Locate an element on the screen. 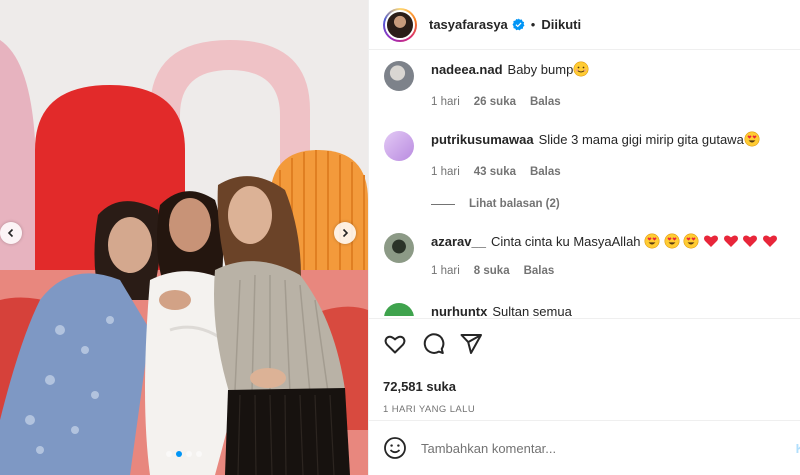  chevron-right-icon is located at coordinates (345, 233).